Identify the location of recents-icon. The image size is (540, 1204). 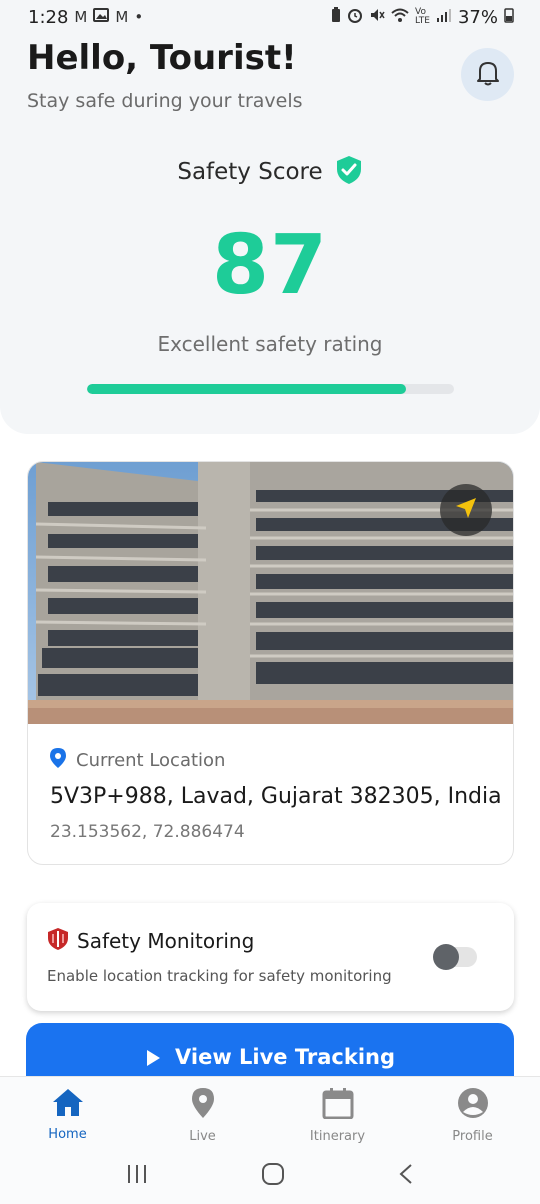
(137, 1176).